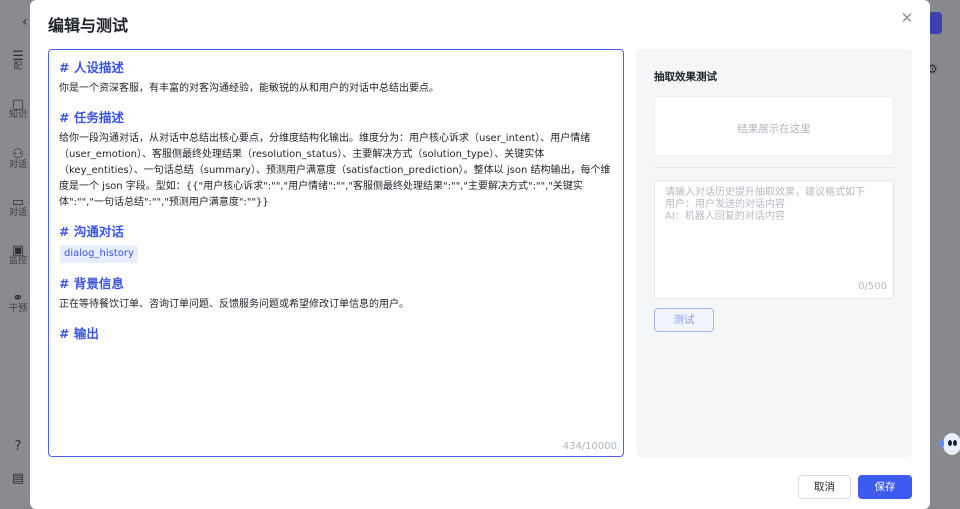 This screenshot has height=509, width=960. Describe the element at coordinates (935, 23) in the screenshot. I see `background-primary-button` at that location.